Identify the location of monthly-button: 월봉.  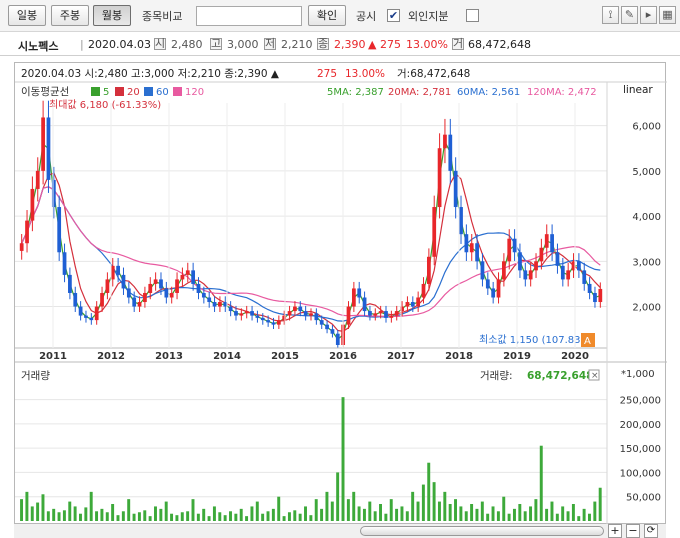
(112, 15).